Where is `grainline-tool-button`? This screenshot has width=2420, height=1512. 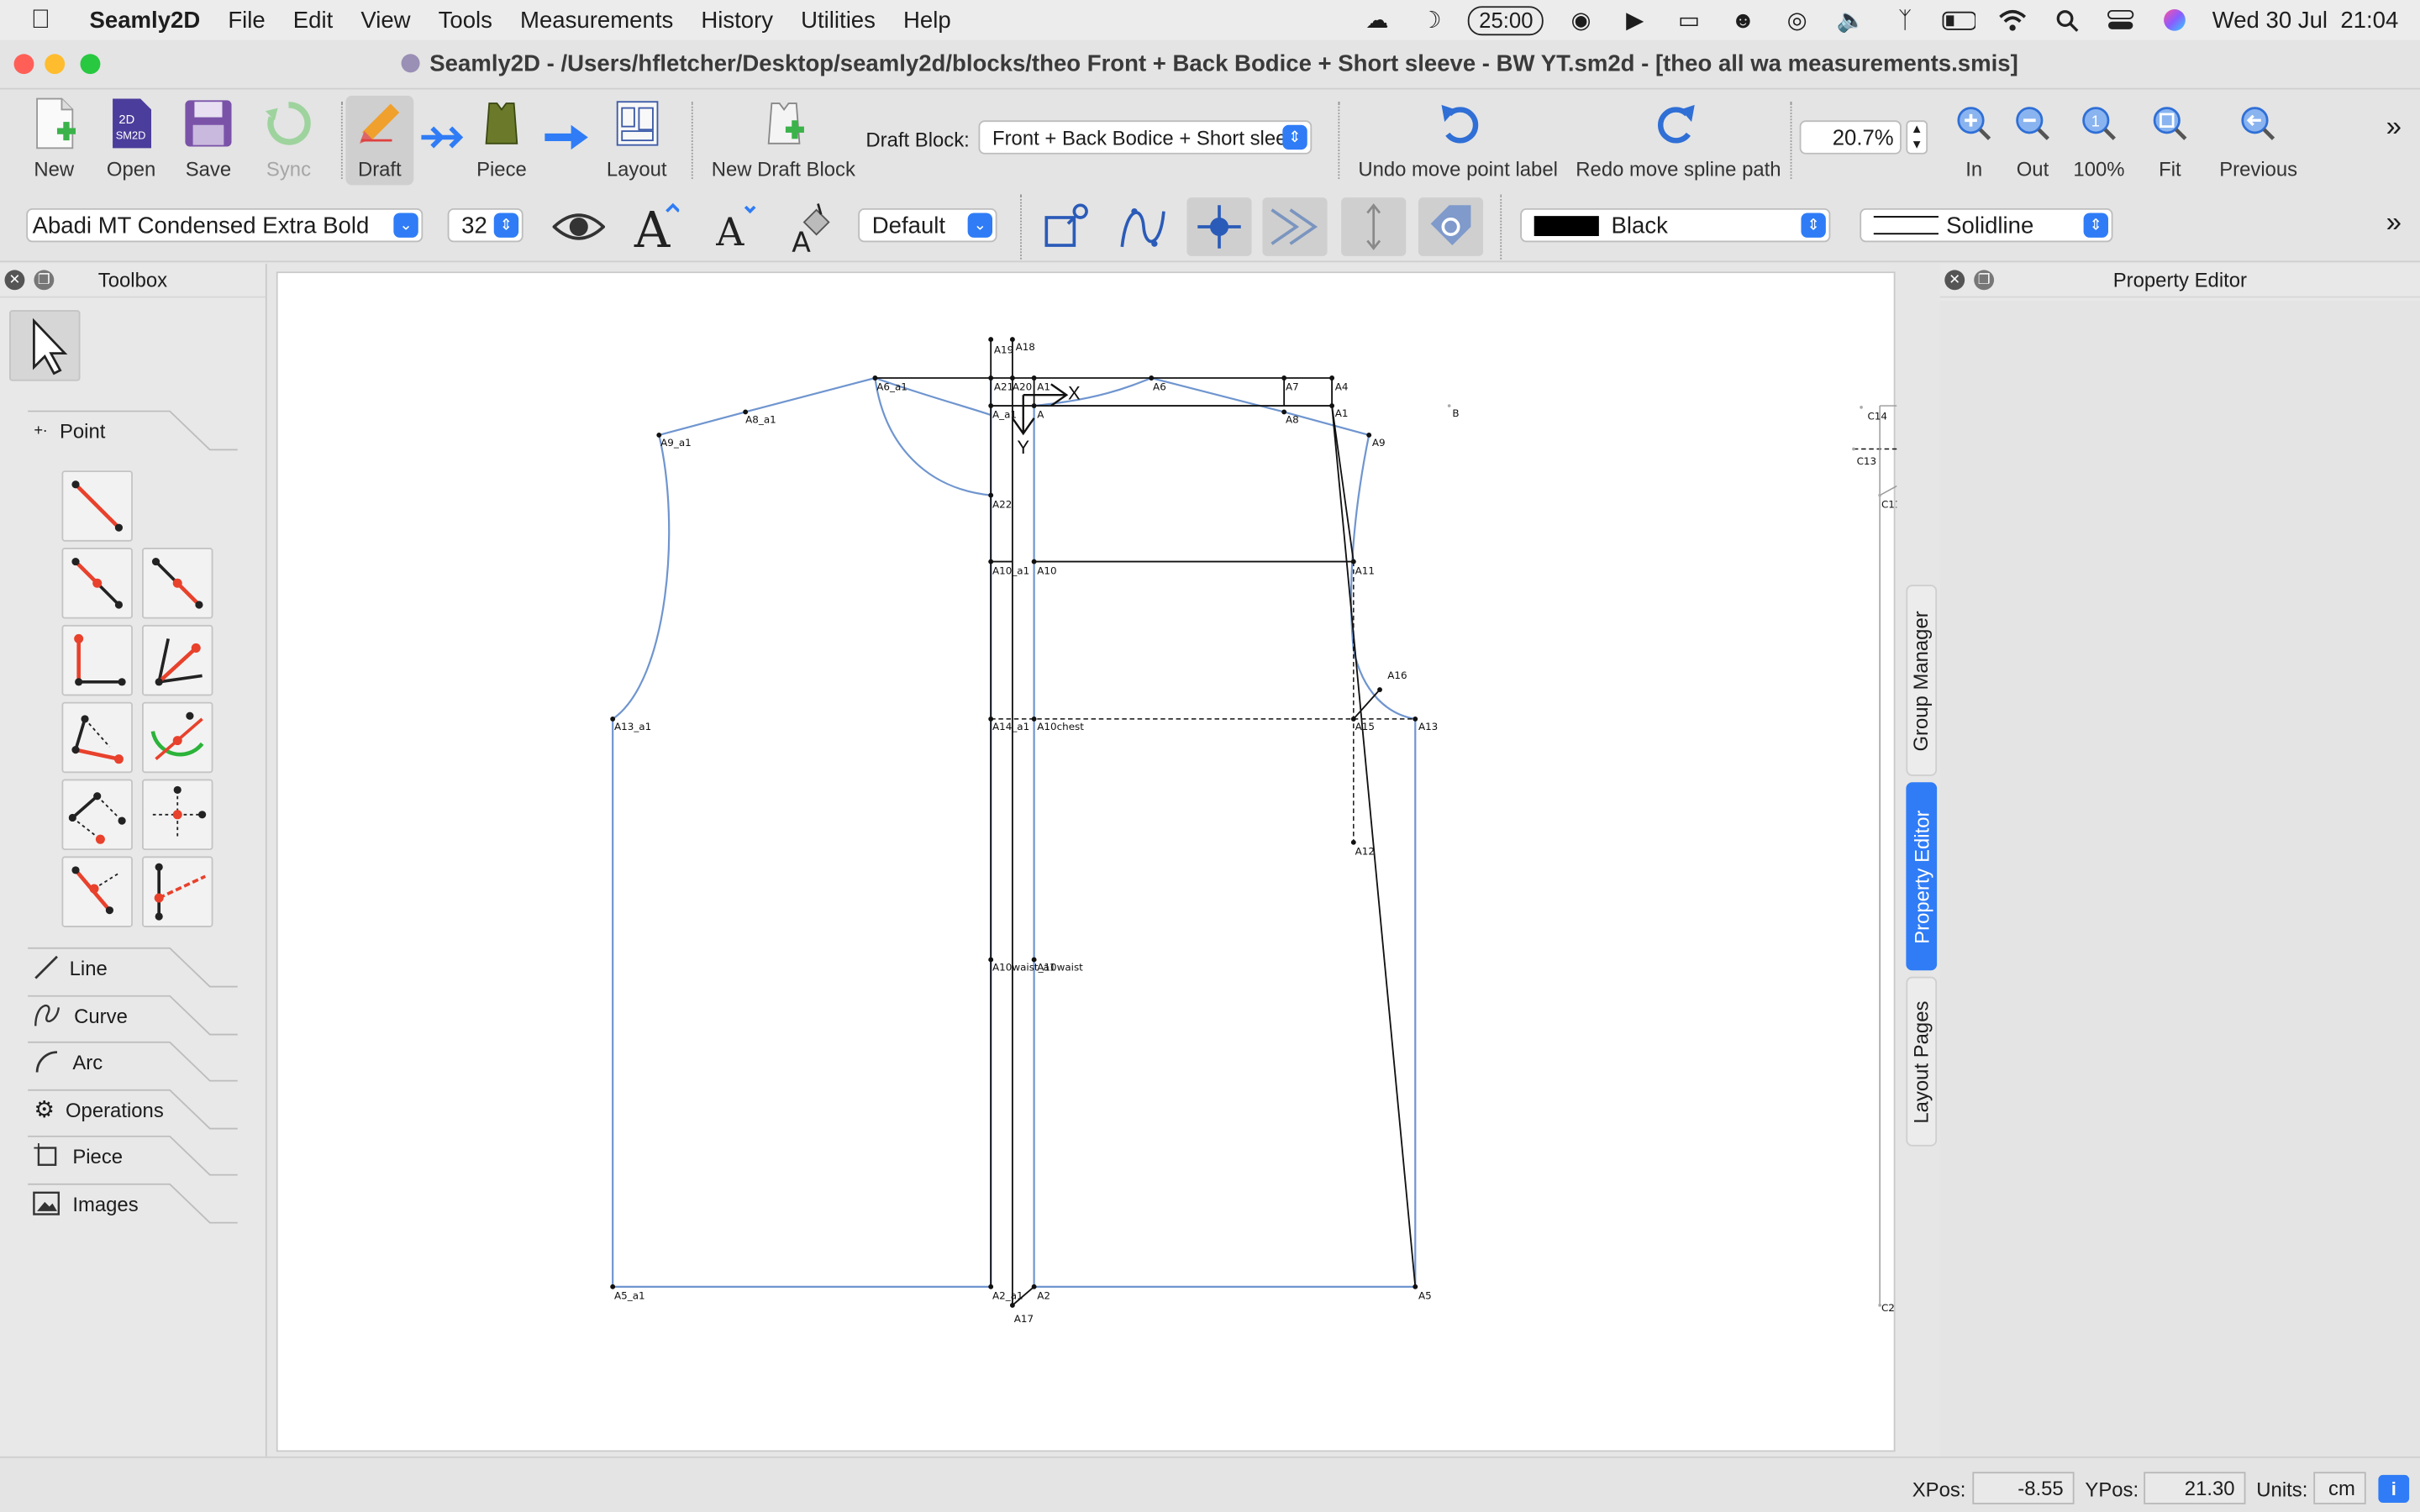
grainline-tool-button is located at coordinates (1374, 226).